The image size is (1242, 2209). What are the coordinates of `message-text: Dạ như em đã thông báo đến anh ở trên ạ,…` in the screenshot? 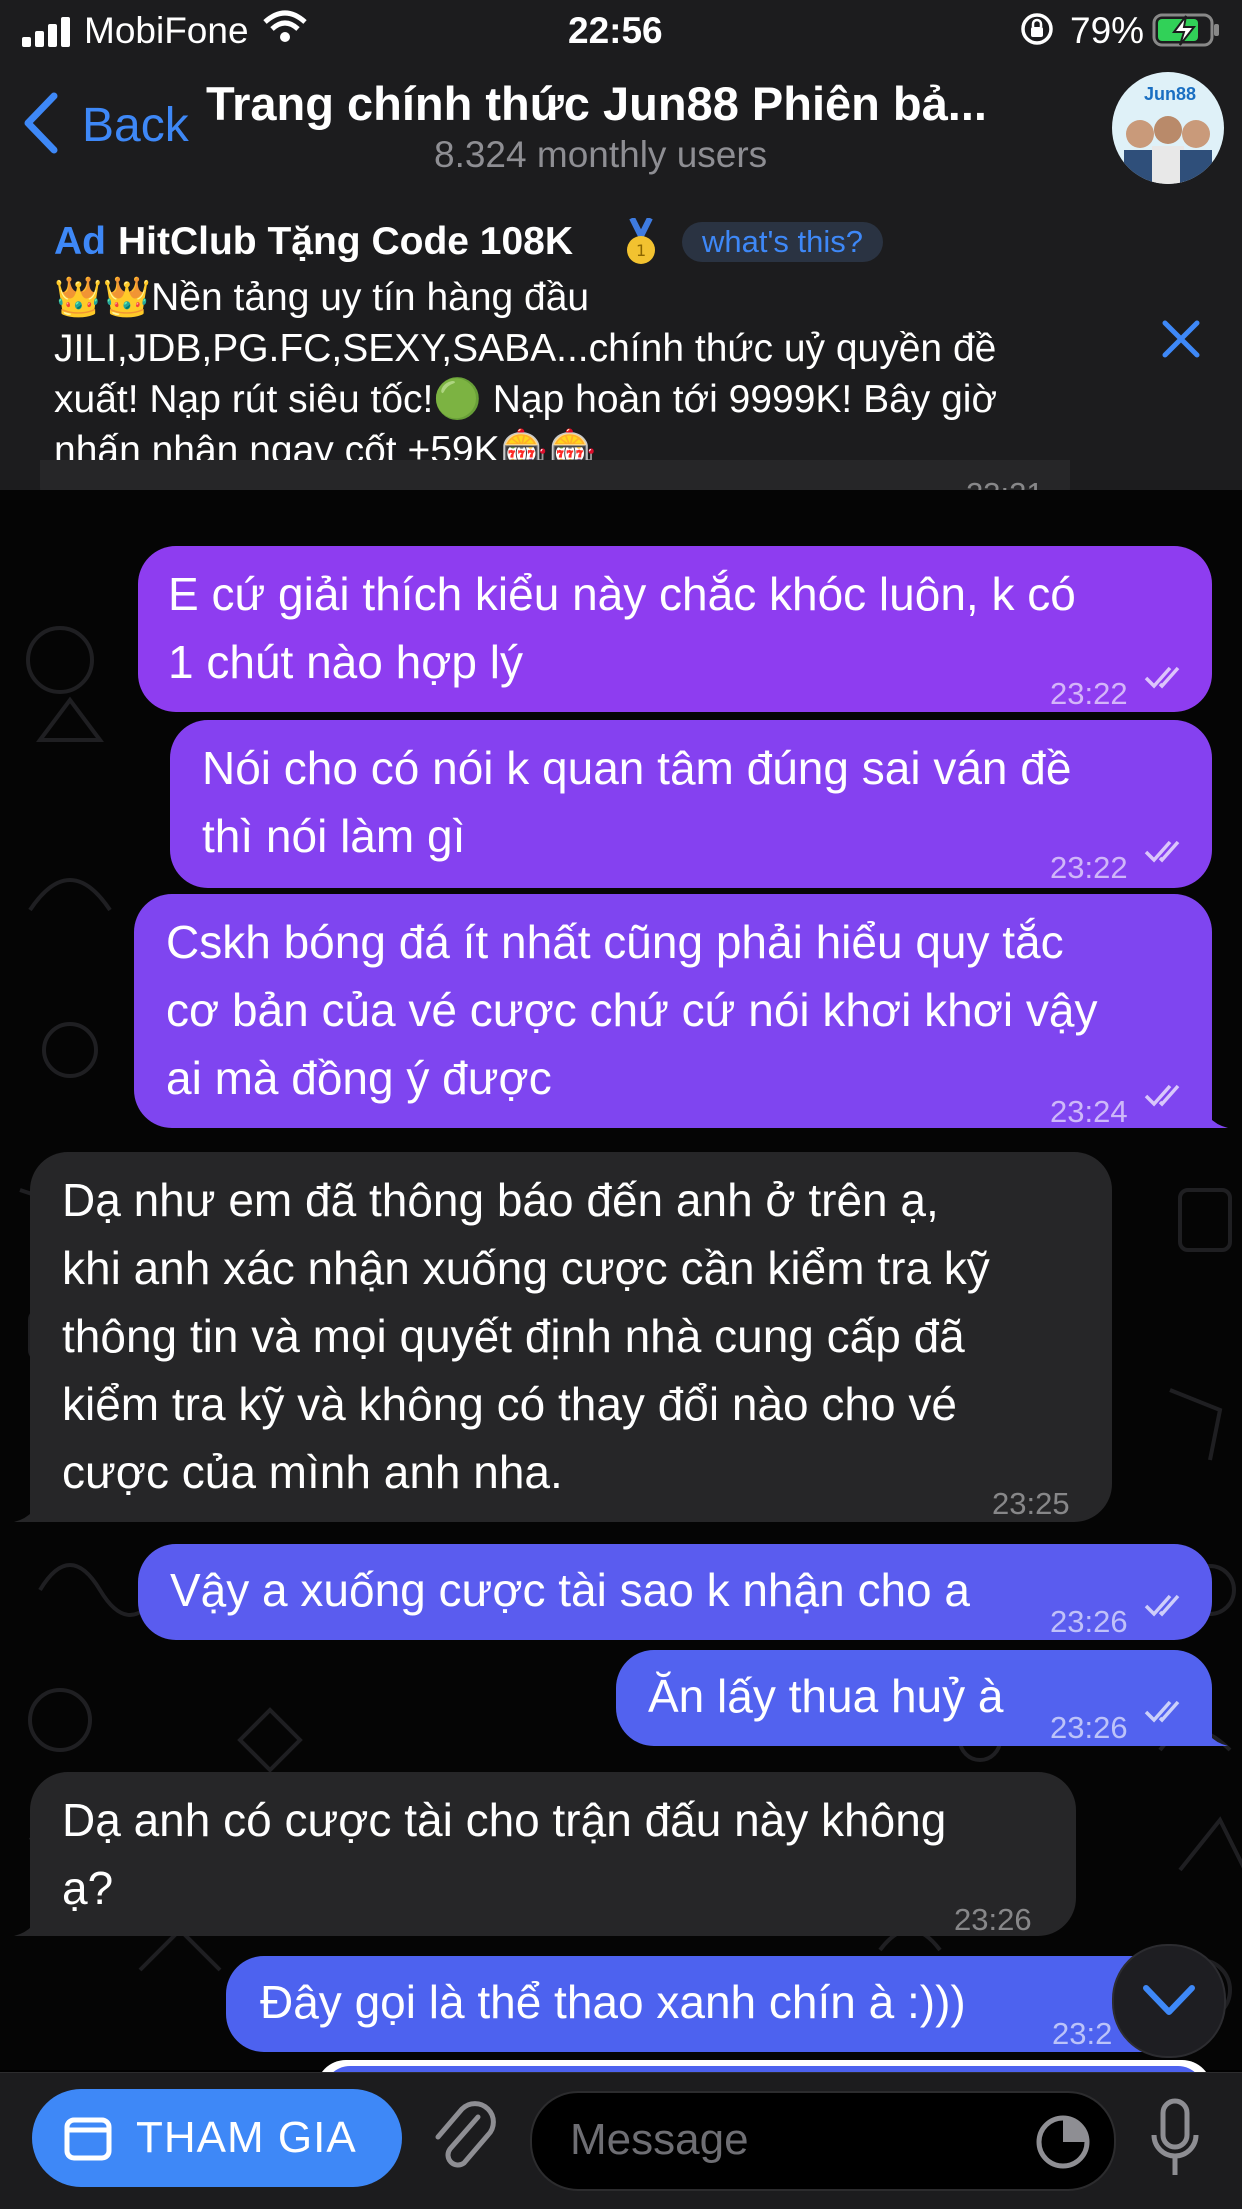 It's located at (526, 1336).